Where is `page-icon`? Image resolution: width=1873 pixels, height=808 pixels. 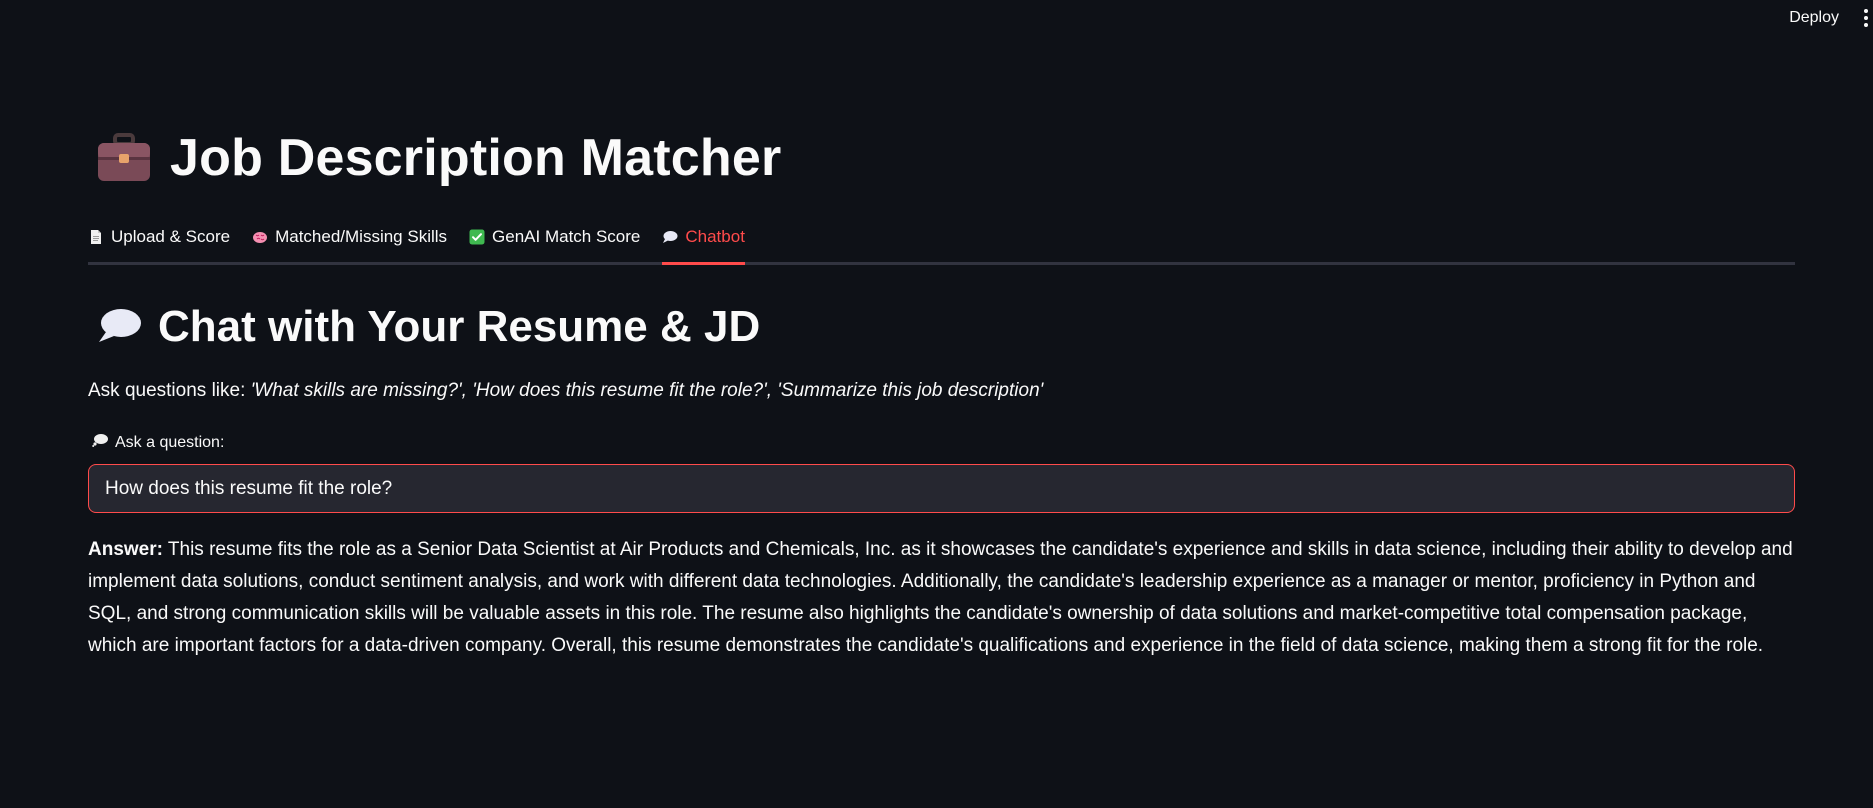 page-icon is located at coordinates (96, 237).